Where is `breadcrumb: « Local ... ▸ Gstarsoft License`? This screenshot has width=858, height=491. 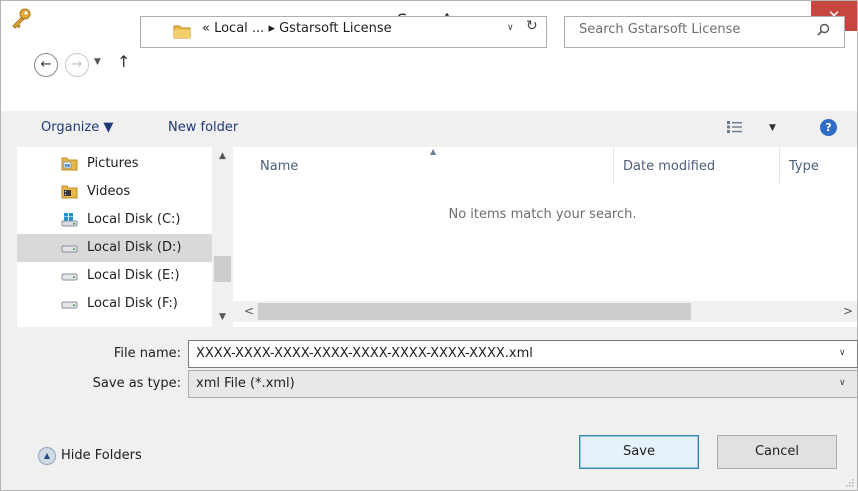 breadcrumb: « Local ... ▸ Gstarsoft License is located at coordinates (297, 28).